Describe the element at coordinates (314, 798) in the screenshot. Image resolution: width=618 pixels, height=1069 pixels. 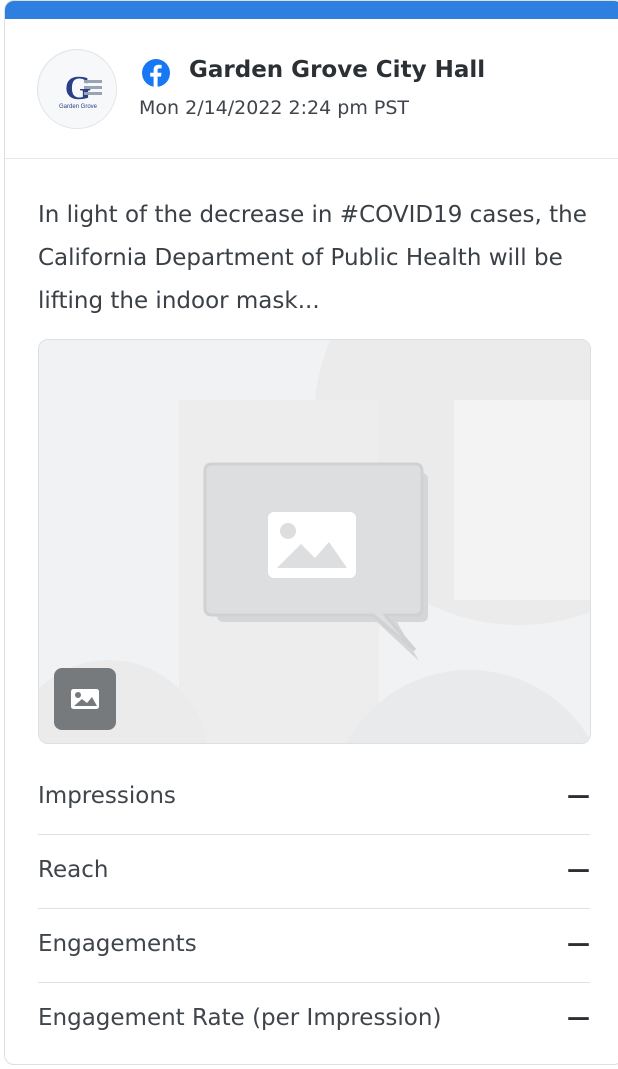
I see `metric-row-impressions: Impressions —` at that location.